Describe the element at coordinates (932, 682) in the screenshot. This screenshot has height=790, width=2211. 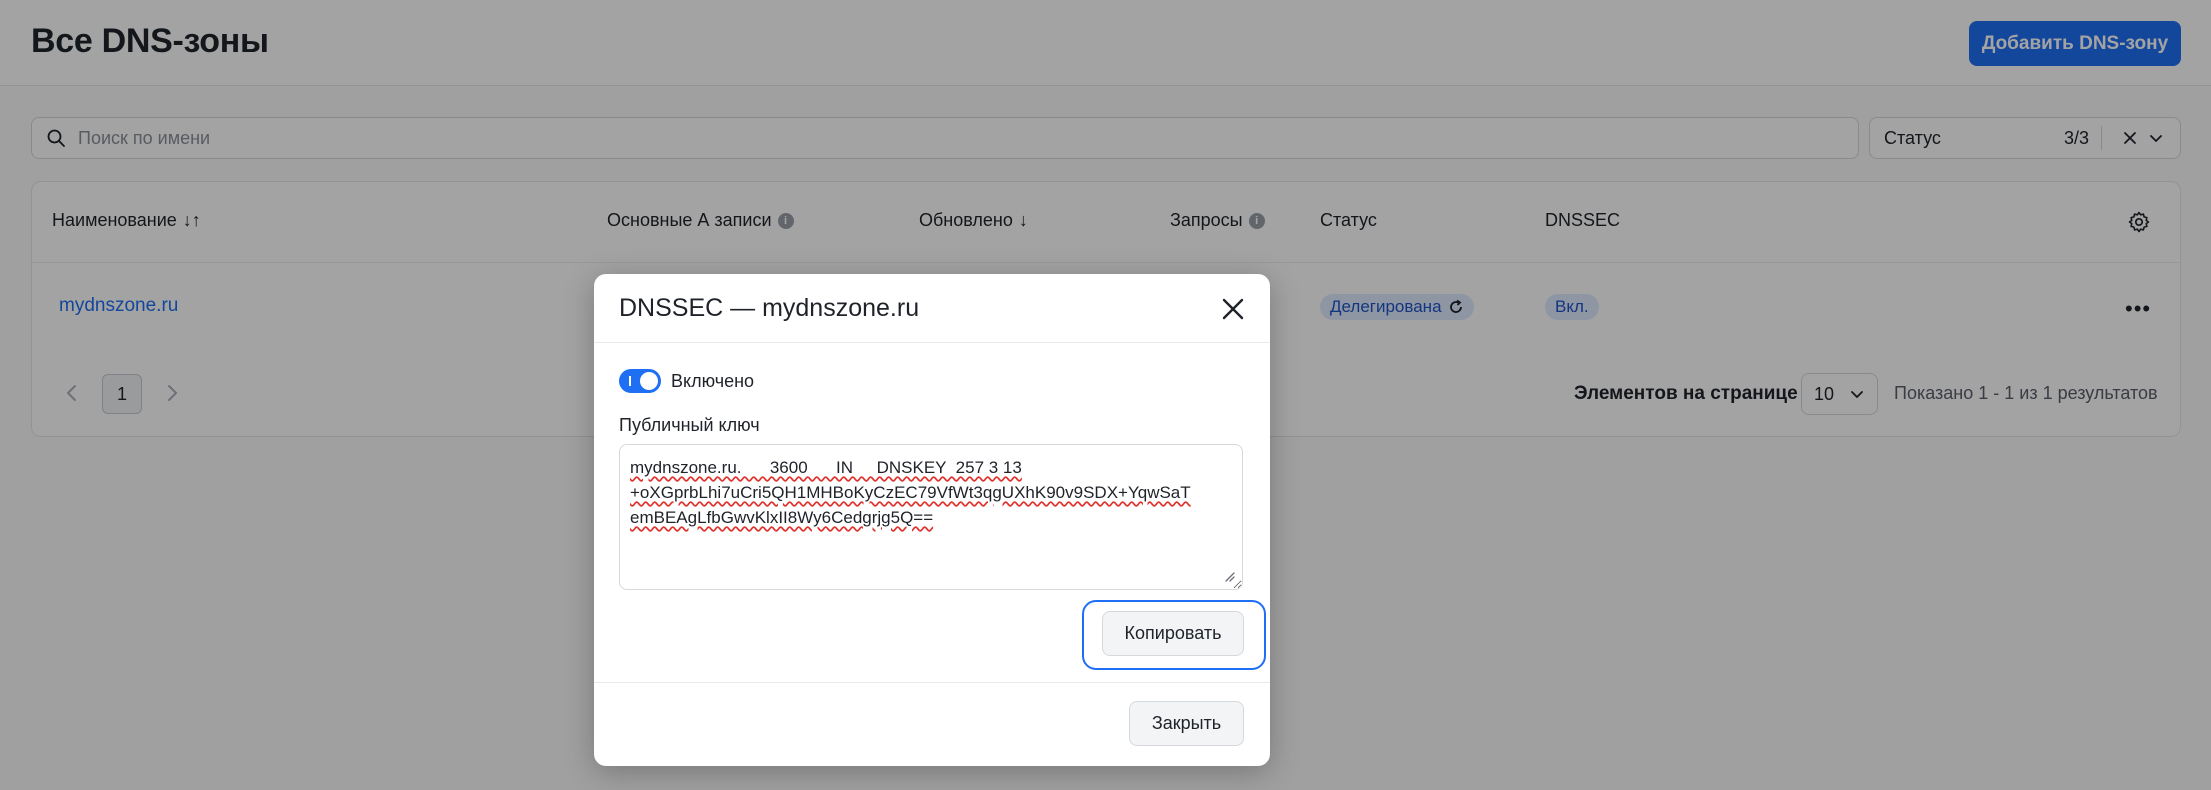
I see `modal-footer-divider` at that location.